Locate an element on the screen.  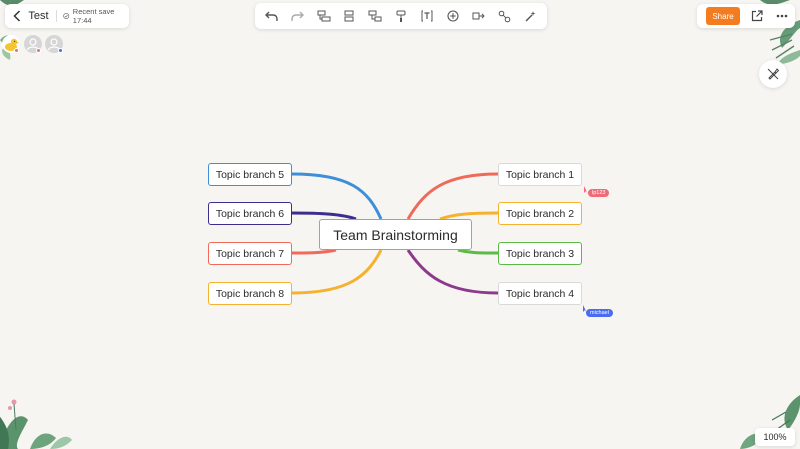
cursor-label-lp123: lp123 is located at coordinates (599, 193).